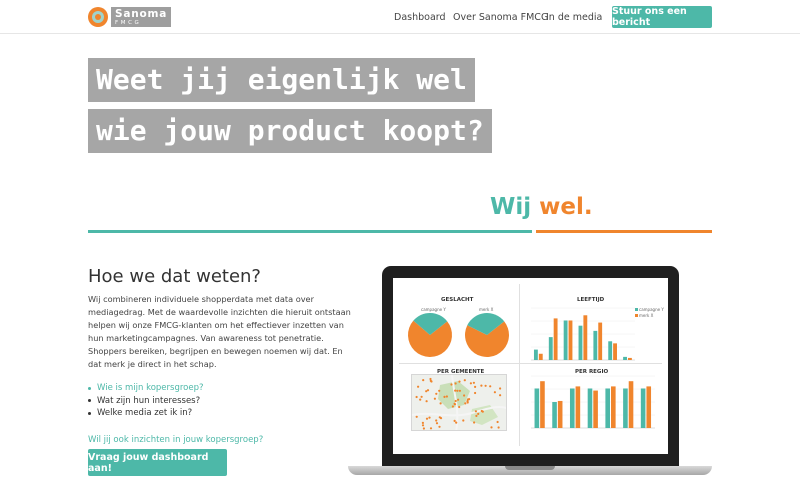 Image resolution: width=800 pixels, height=500 pixels. What do you see at coordinates (662, 17) in the screenshot?
I see `send-message-button: Stuur ons een bericht` at bounding box center [662, 17].